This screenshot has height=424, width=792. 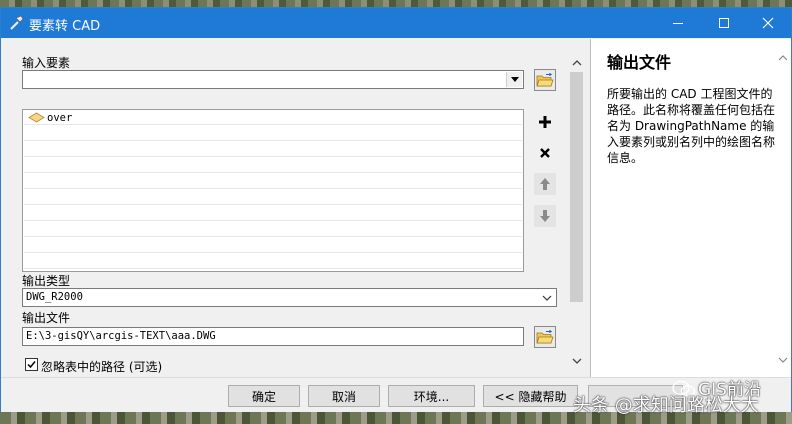 What do you see at coordinates (344, 396) in the screenshot?
I see `cancel-button: 取消` at bounding box center [344, 396].